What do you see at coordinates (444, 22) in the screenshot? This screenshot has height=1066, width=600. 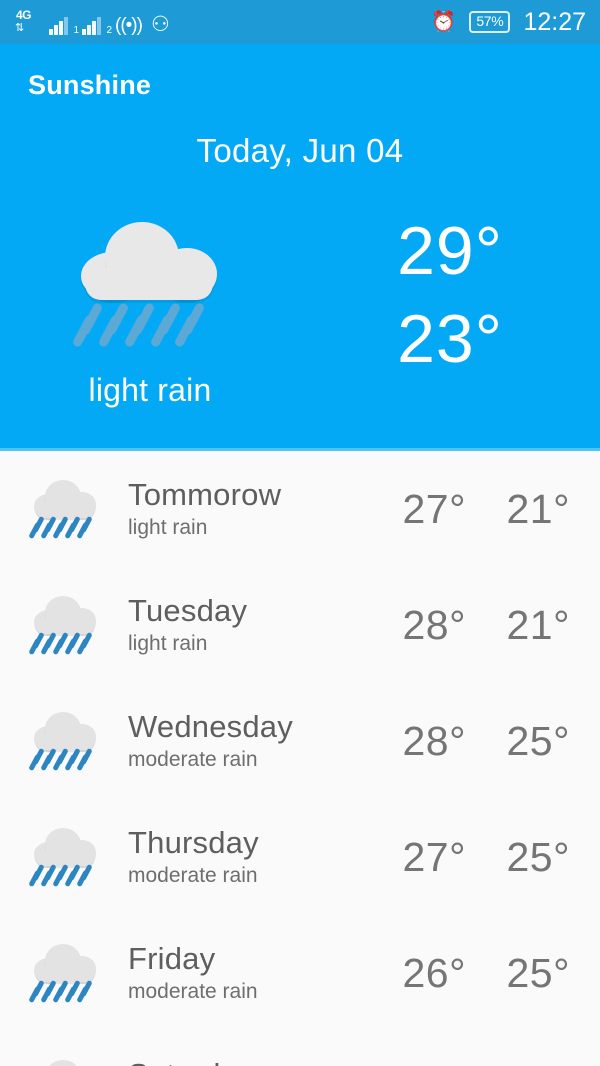 I see `alarm-clock-icon: ⏰` at bounding box center [444, 22].